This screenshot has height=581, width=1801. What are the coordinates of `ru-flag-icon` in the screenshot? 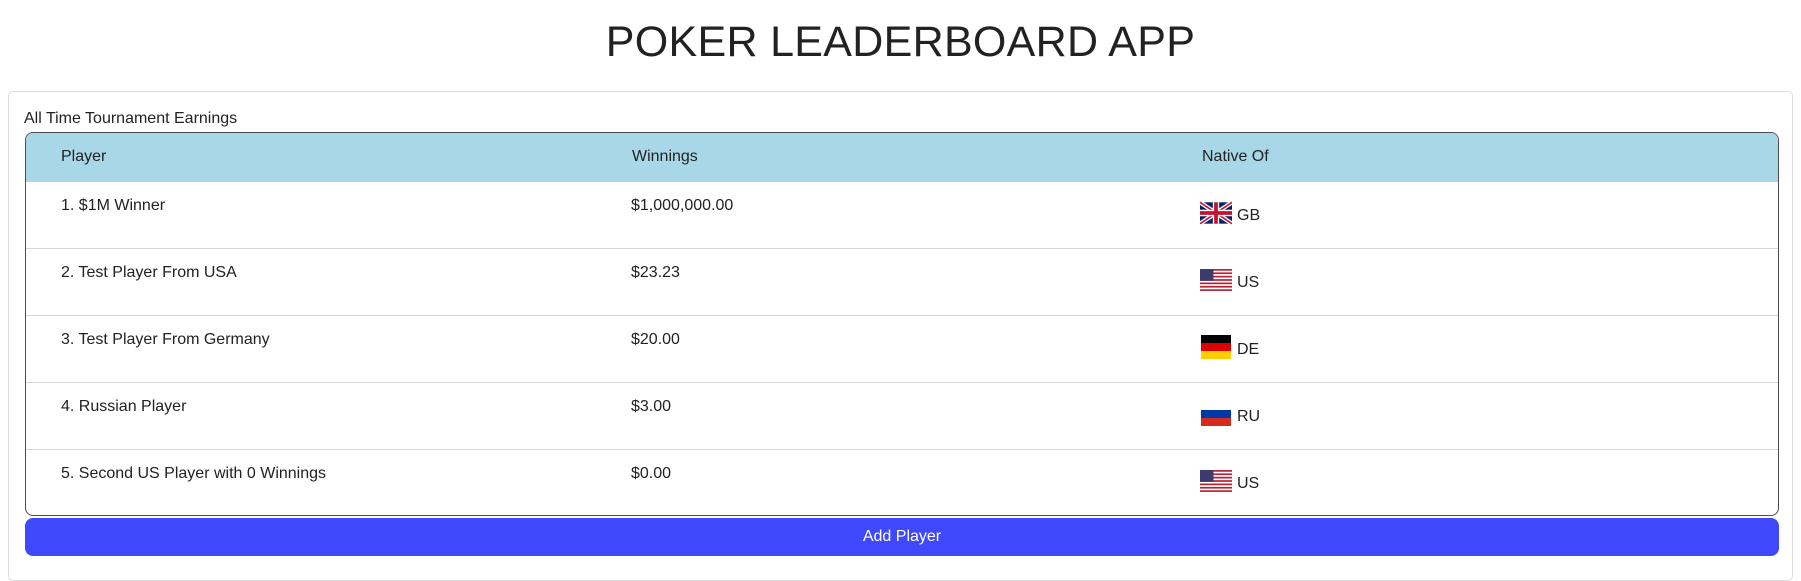 It's located at (1216, 414).